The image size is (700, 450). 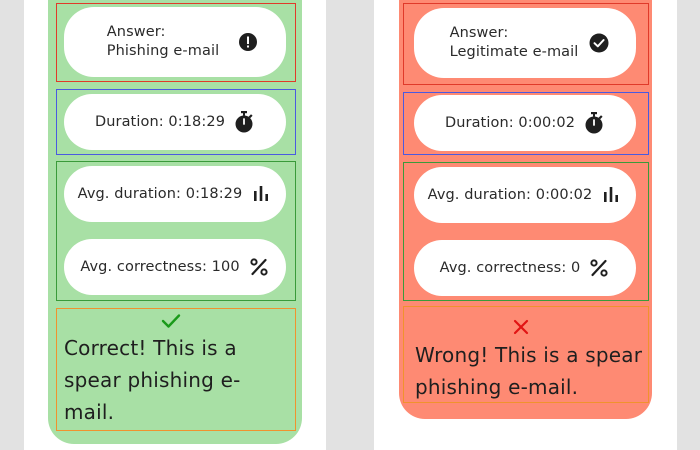 What do you see at coordinates (599, 43) in the screenshot?
I see `check-circle-icon` at bounding box center [599, 43].